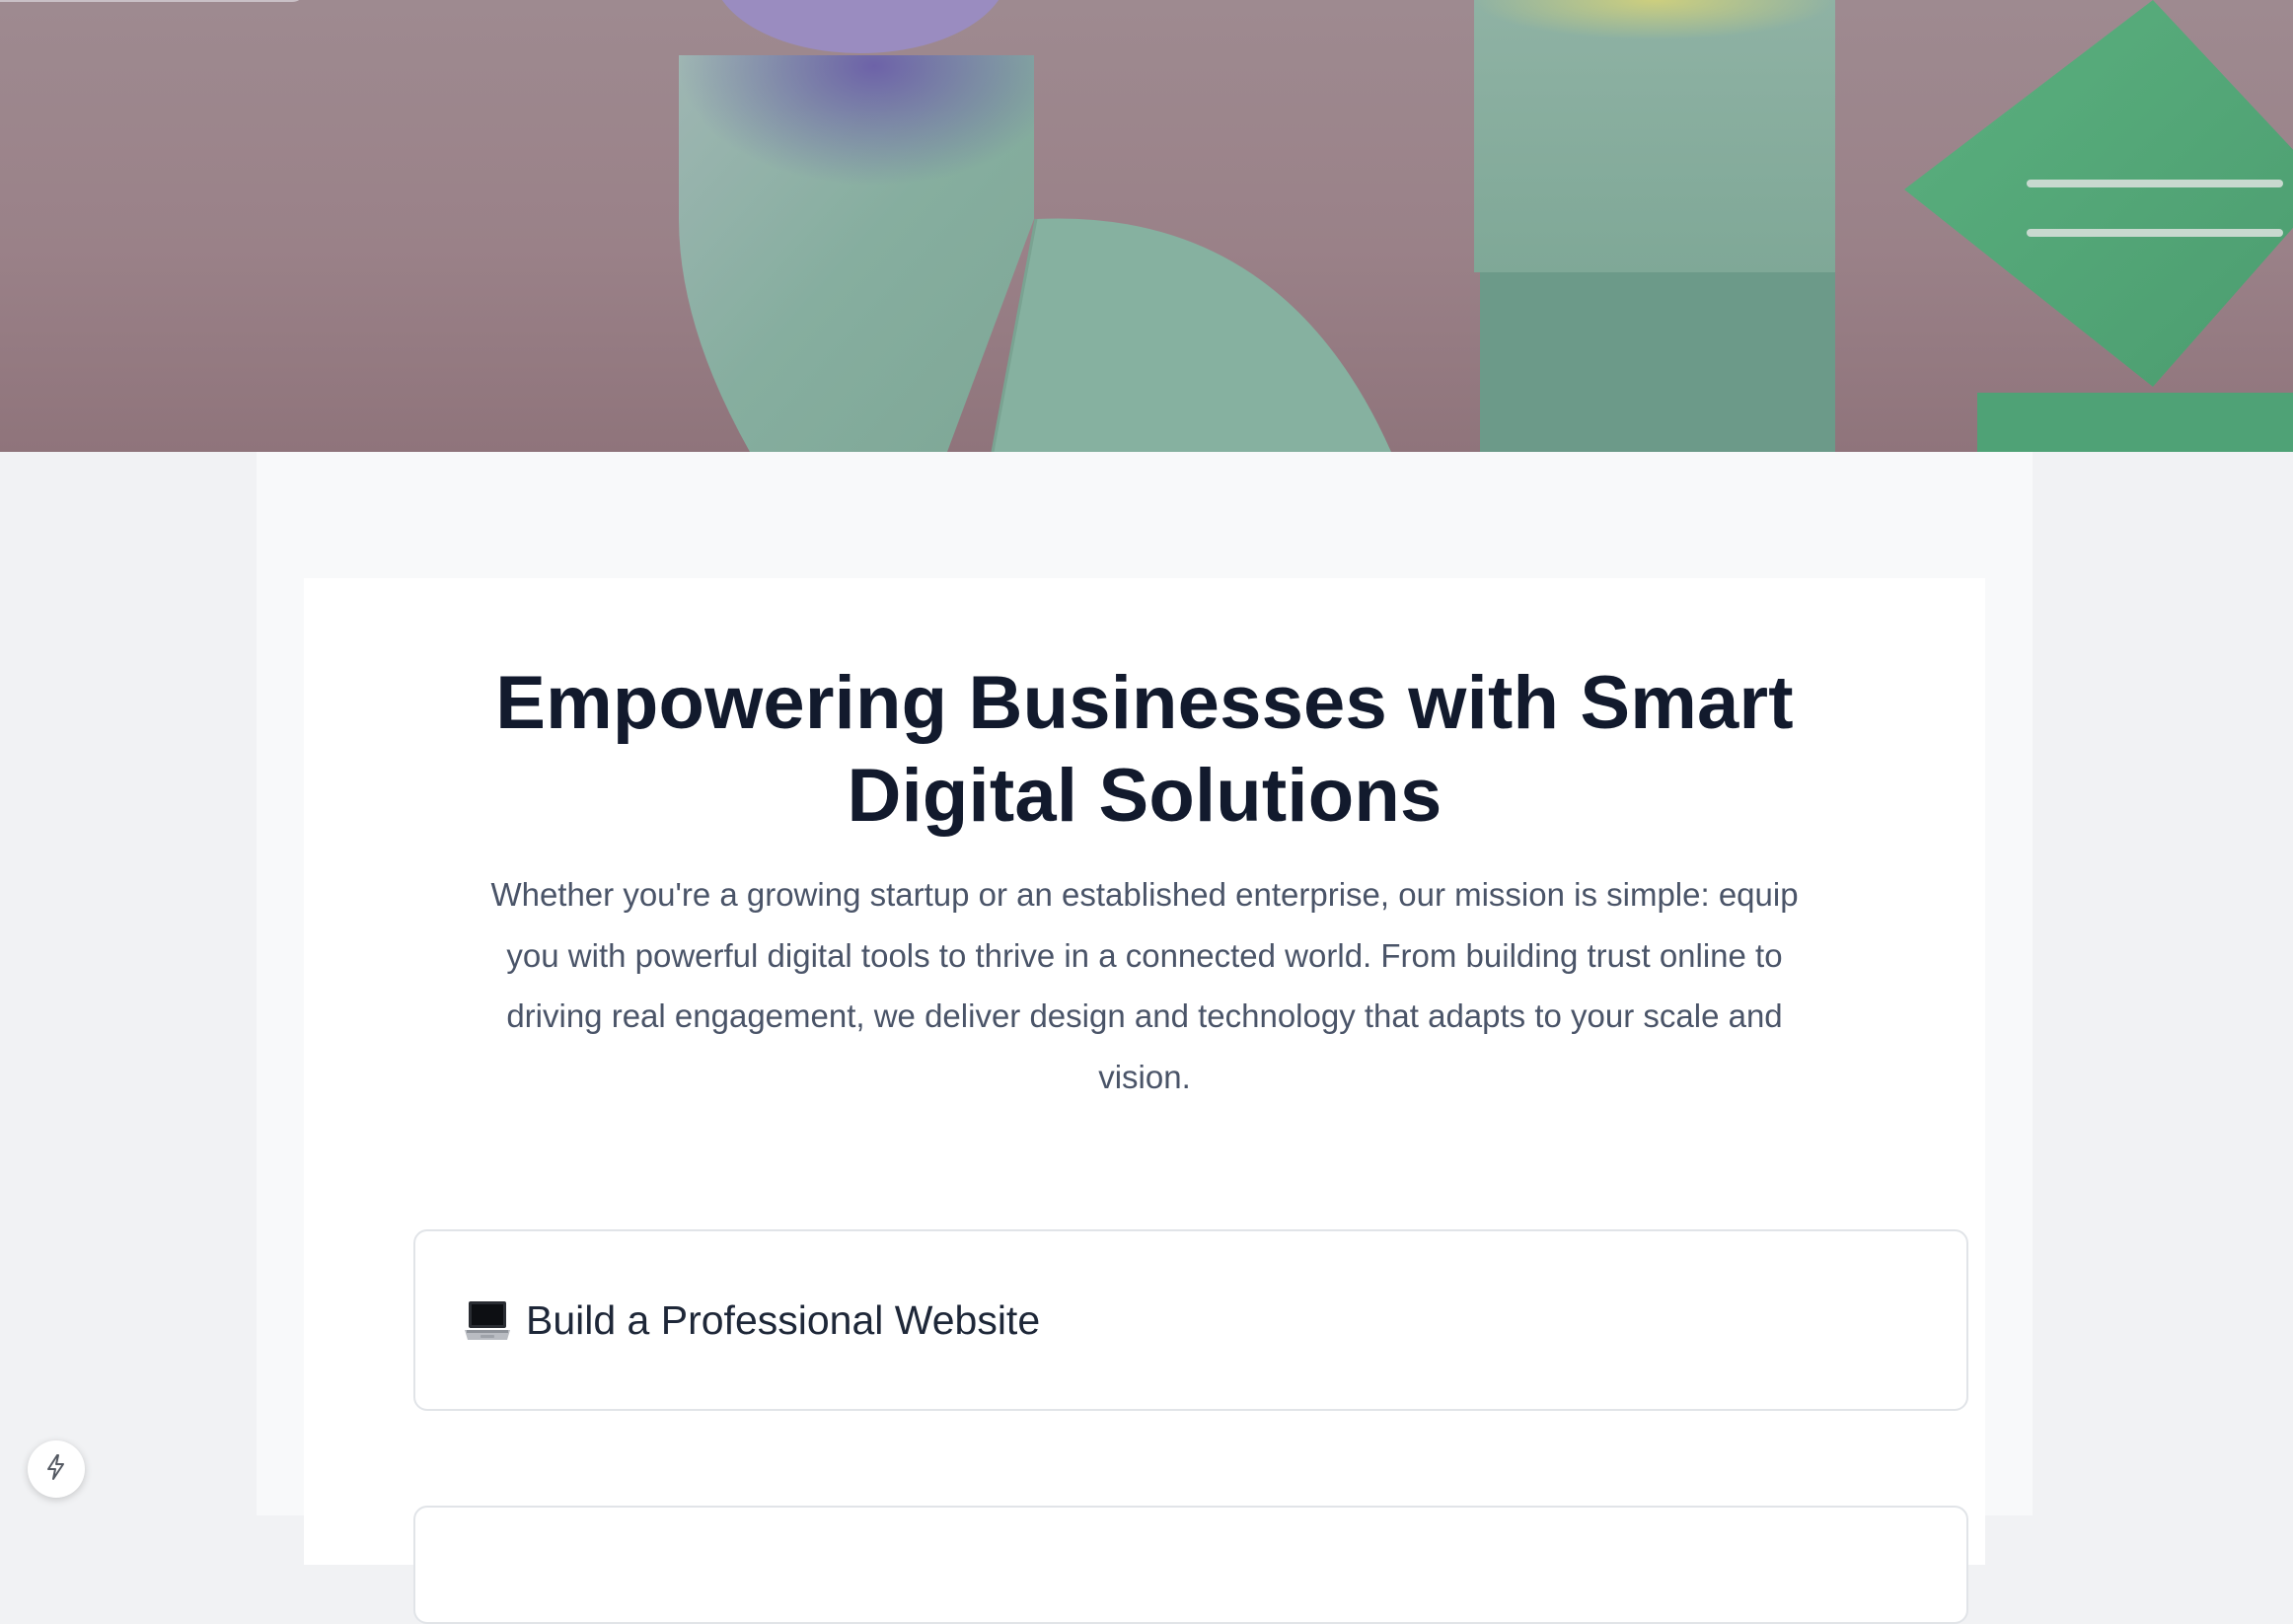 This screenshot has width=2293, height=1624. What do you see at coordinates (783, 1319) in the screenshot?
I see `feature-title: Build a Professional Website` at bounding box center [783, 1319].